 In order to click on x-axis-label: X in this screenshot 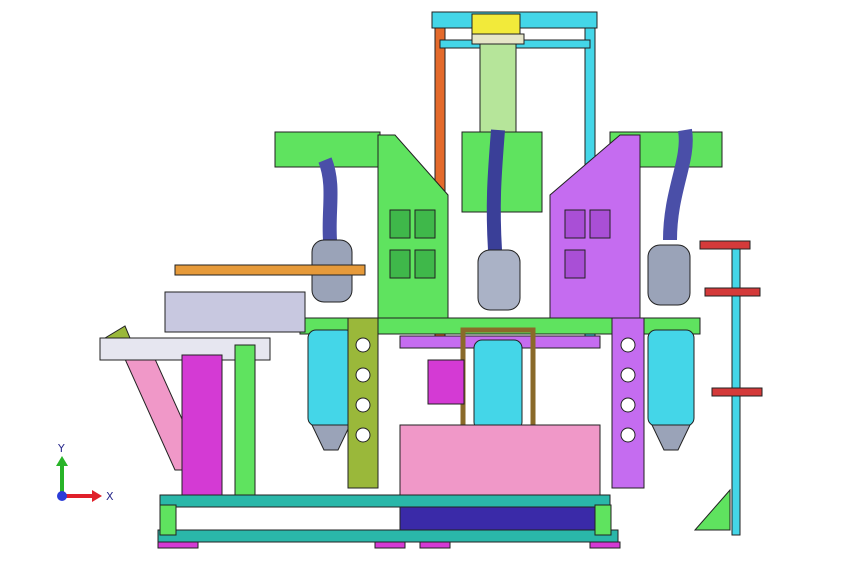, I will do `click(110, 496)`.